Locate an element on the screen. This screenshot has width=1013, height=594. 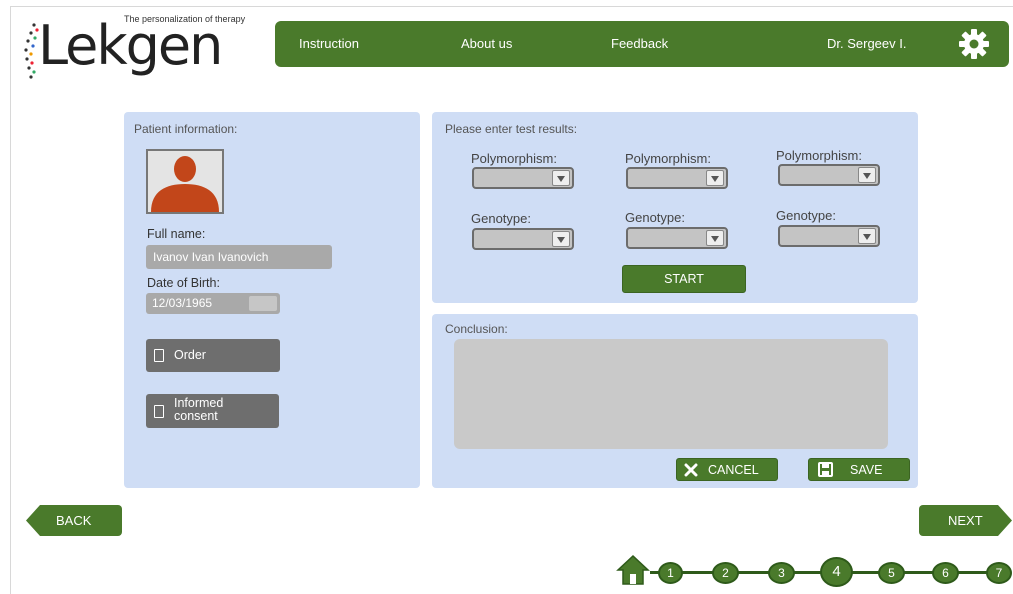
user-name-link: Dr. Sergeev I. is located at coordinates (866, 43).